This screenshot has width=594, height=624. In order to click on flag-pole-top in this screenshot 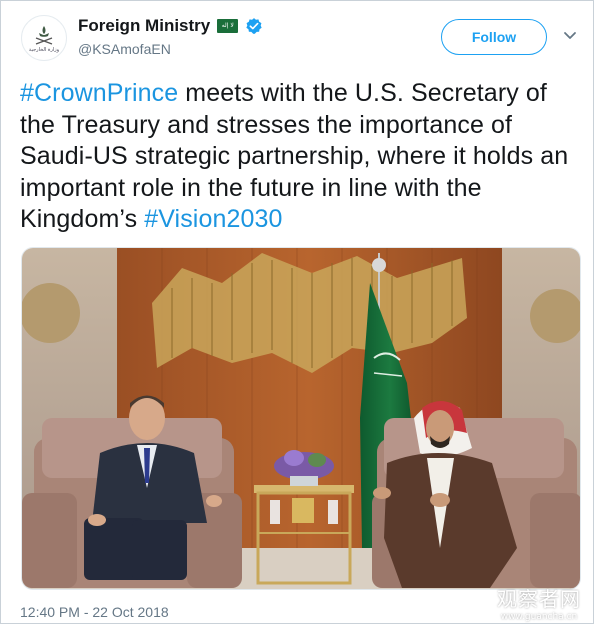, I will do `click(379, 265)`.